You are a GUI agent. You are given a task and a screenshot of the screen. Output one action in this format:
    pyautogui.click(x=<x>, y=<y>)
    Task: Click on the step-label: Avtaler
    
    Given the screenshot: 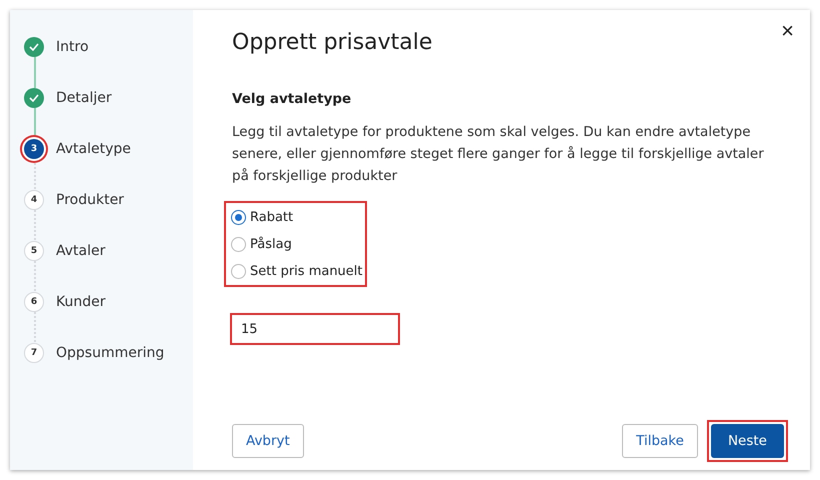 What is the action you would take?
    pyautogui.click(x=81, y=251)
    